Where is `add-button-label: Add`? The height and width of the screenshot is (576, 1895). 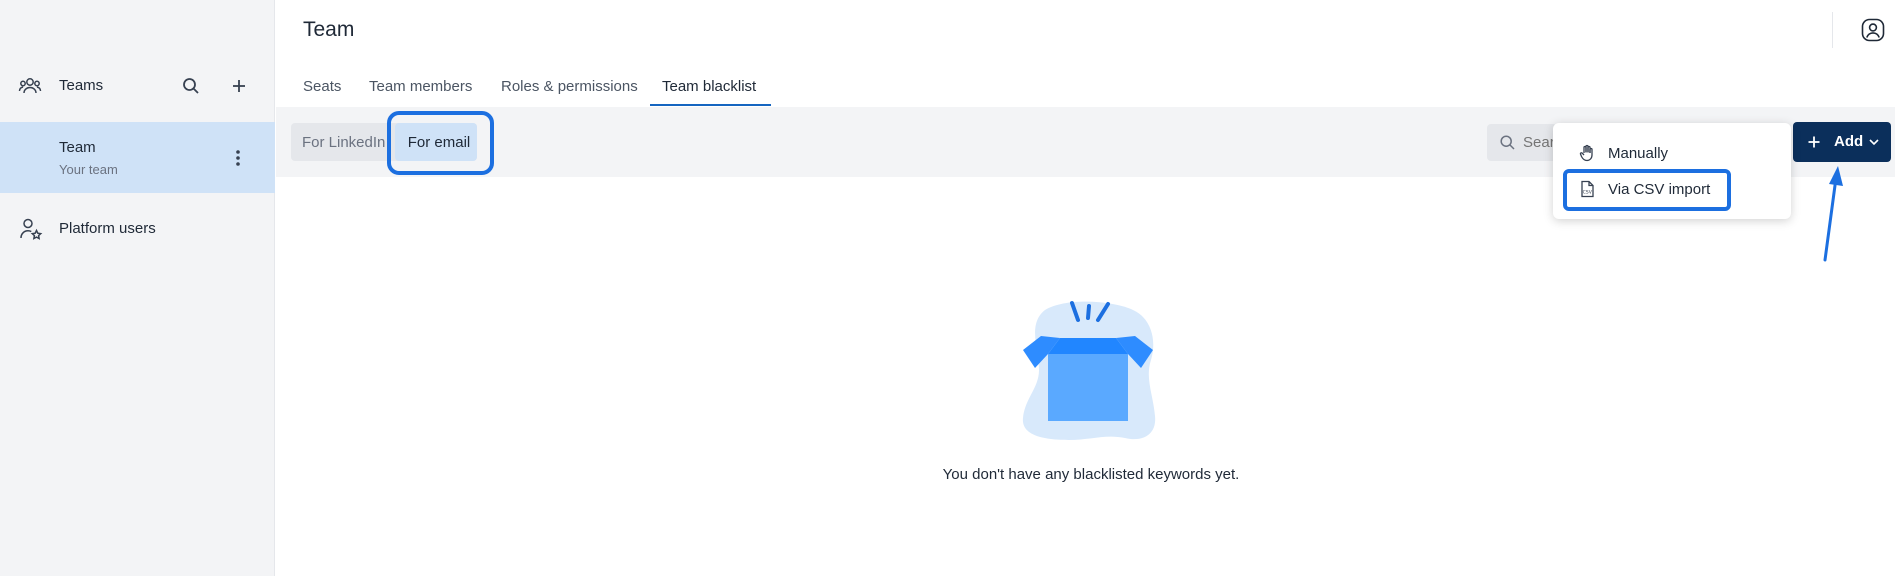
add-button-label: Add is located at coordinates (1849, 141).